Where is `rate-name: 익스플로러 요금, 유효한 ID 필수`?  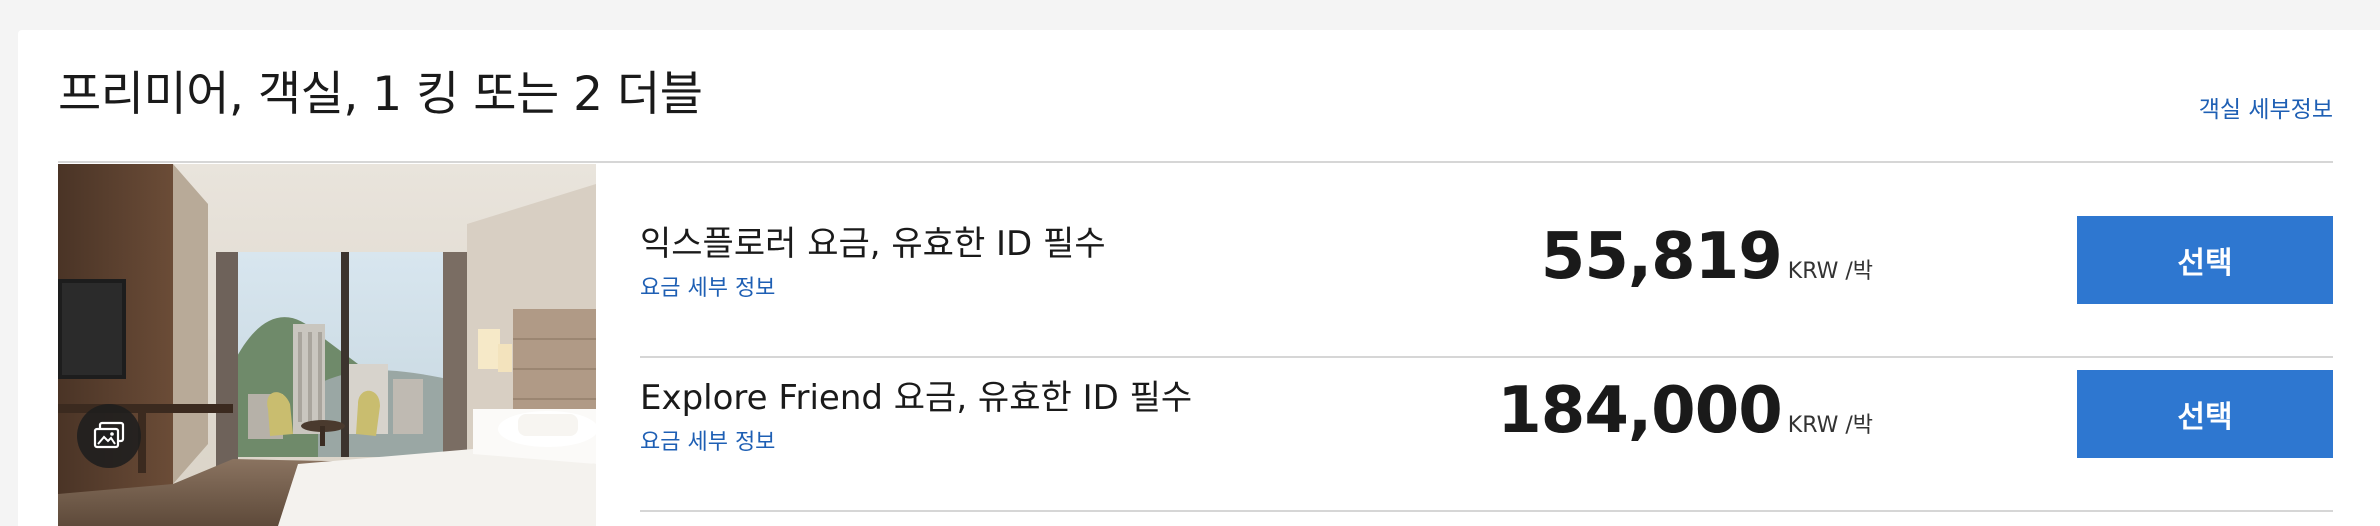 rate-name: 익스플로러 요금, 유효한 ID 필수 is located at coordinates (873, 244).